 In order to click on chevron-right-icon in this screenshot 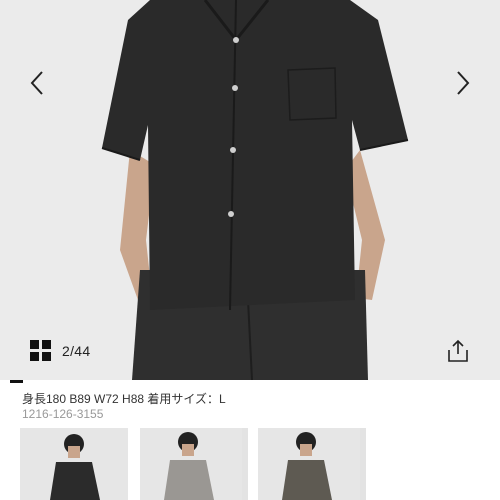, I will do `click(463, 83)`.